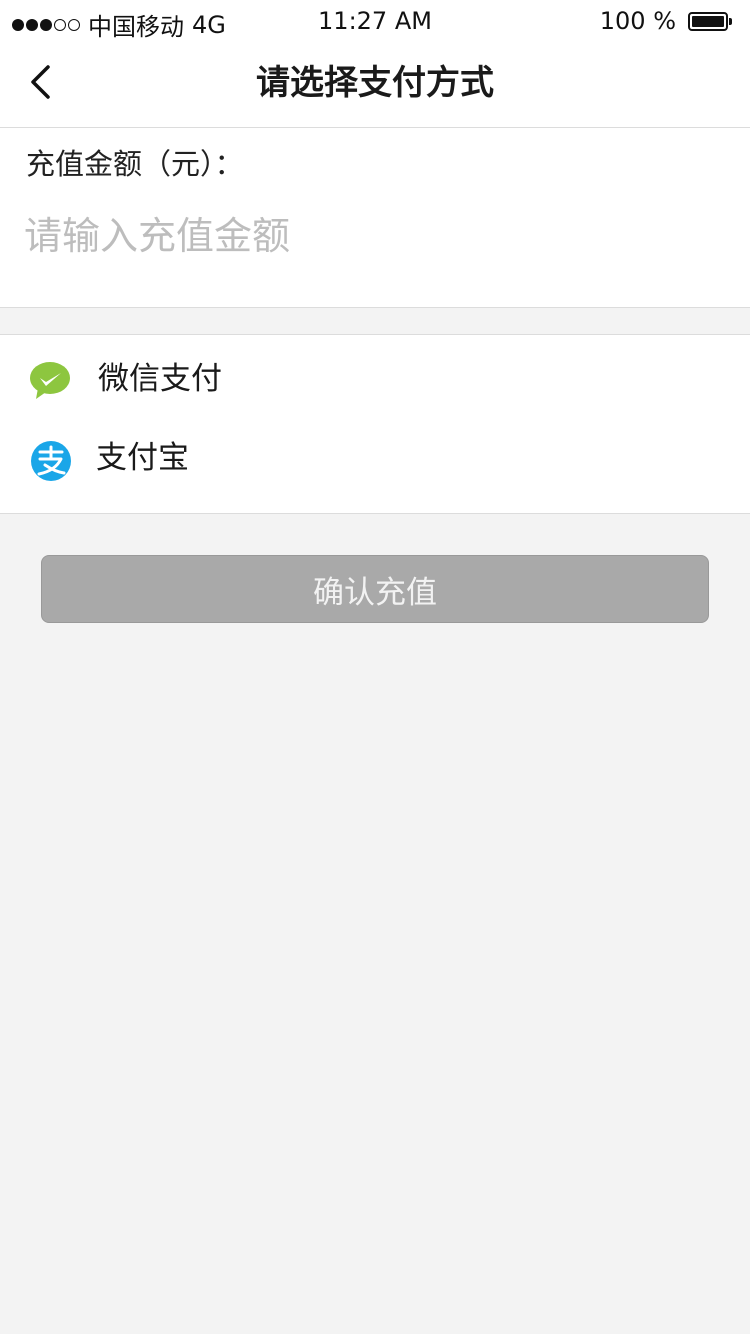 This screenshot has width=750, height=1334. Describe the element at coordinates (375, 468) in the screenshot. I see `payment-option-alipay: 支付宝` at that location.